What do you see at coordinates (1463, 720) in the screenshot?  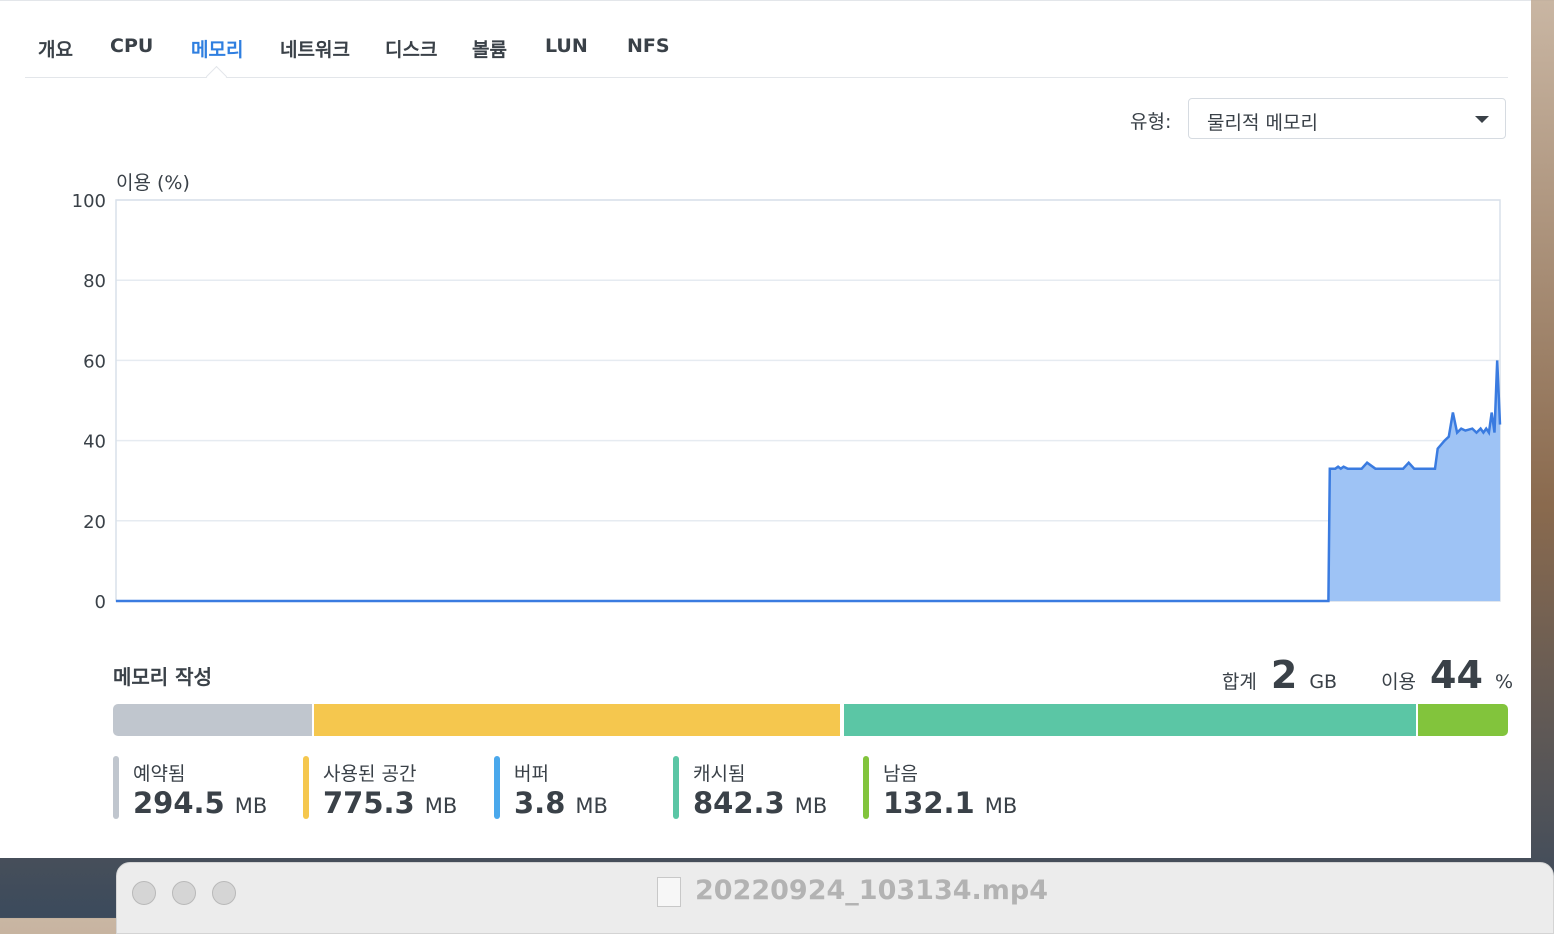 I see `segment-free` at bounding box center [1463, 720].